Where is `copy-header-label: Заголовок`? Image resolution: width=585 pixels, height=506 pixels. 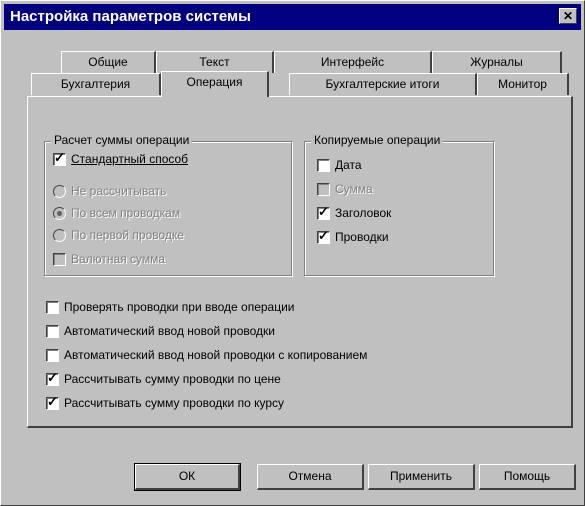 copy-header-label: Заголовок is located at coordinates (363, 213).